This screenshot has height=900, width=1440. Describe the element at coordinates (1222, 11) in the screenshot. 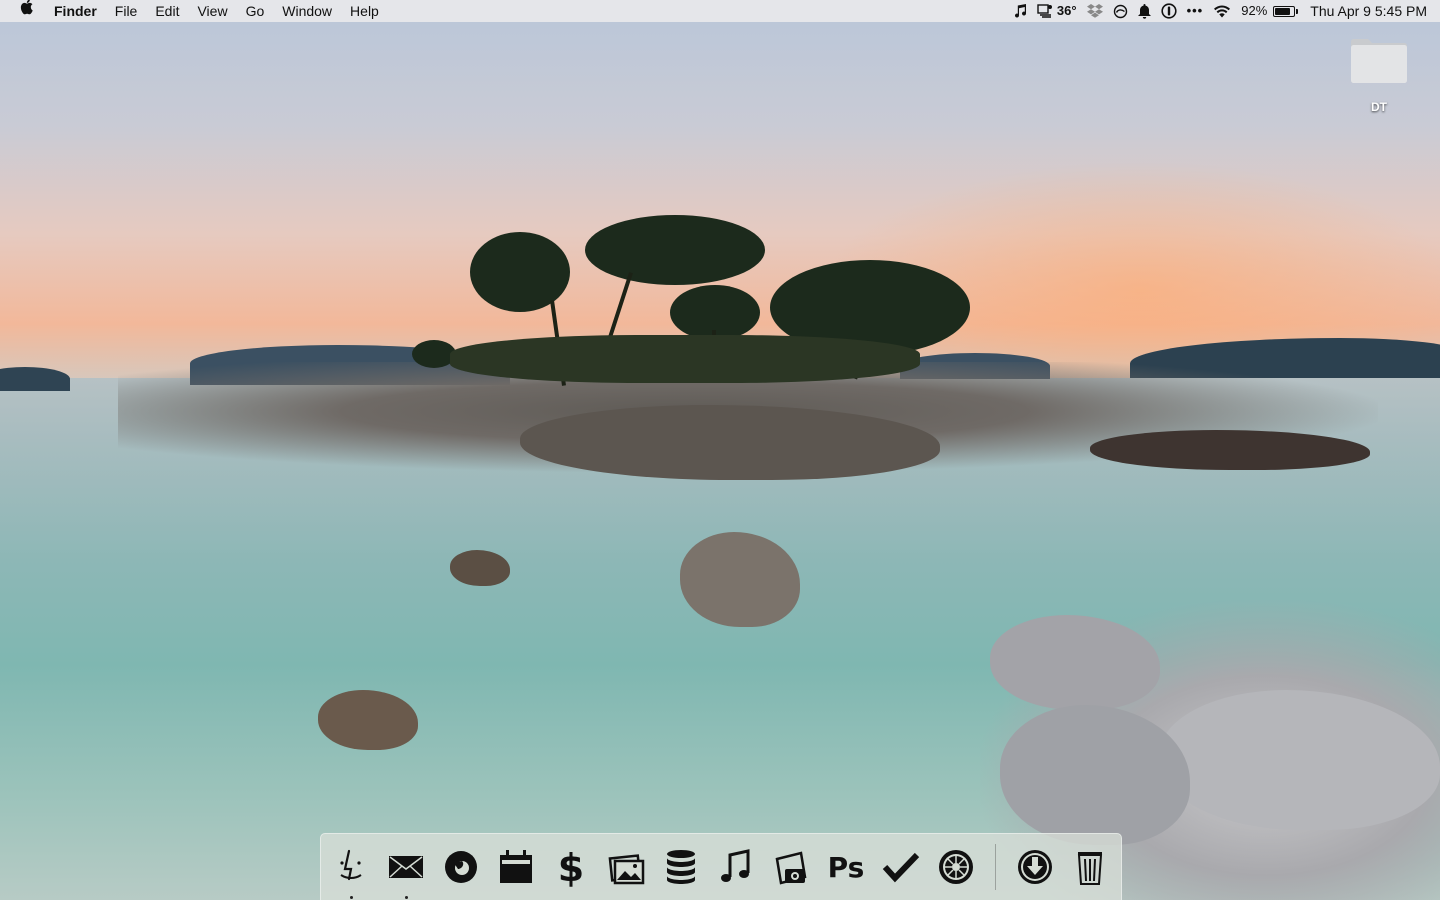

I see `wifi-icon` at that location.